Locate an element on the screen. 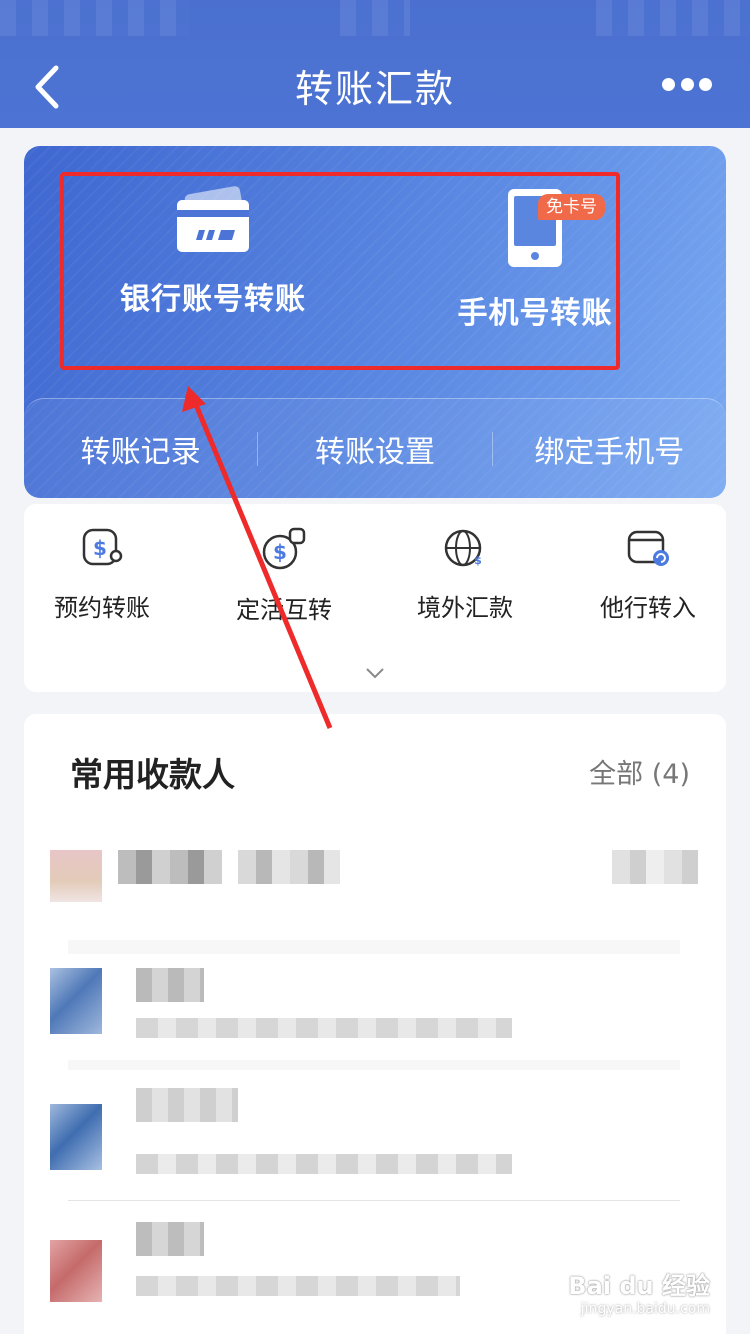  more-dots-icon is located at coordinates (668, 84).